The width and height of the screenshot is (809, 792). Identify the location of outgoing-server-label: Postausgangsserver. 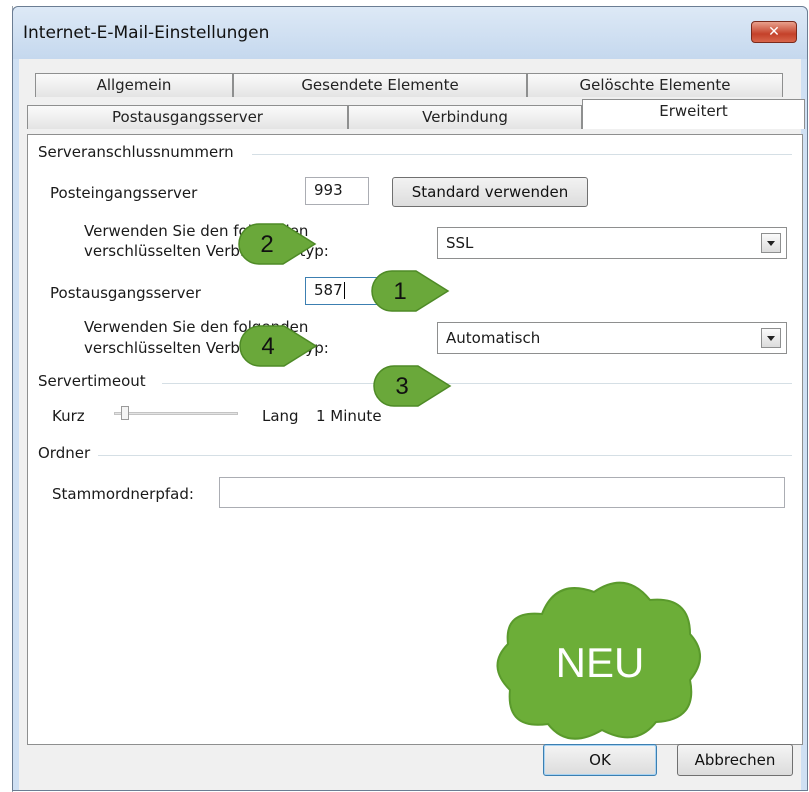
(125, 293).